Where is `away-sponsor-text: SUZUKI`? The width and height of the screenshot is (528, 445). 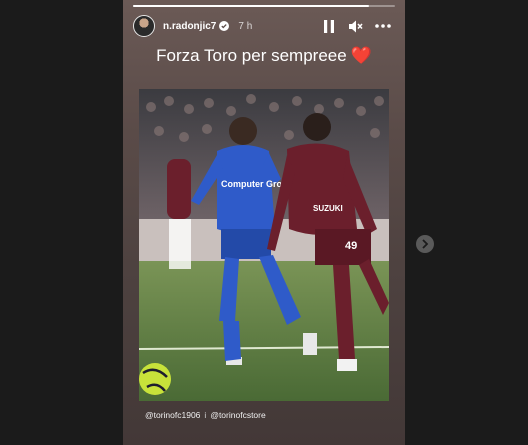 away-sponsor-text: SUZUKI is located at coordinates (328, 208).